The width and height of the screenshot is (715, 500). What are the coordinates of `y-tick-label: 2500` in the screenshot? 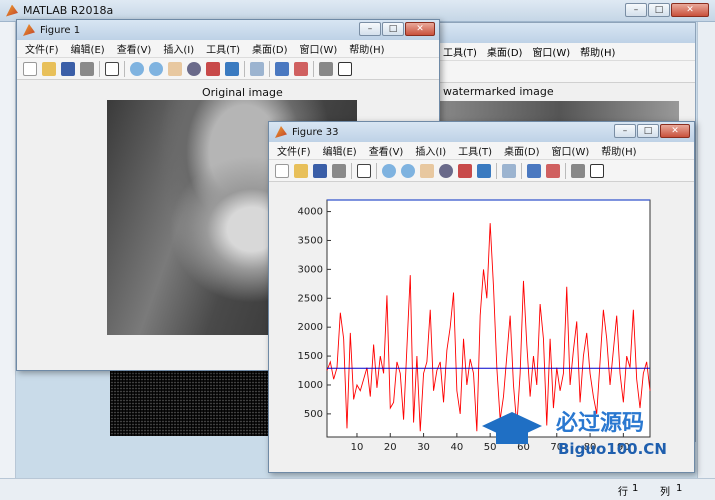 It's located at (310, 298).